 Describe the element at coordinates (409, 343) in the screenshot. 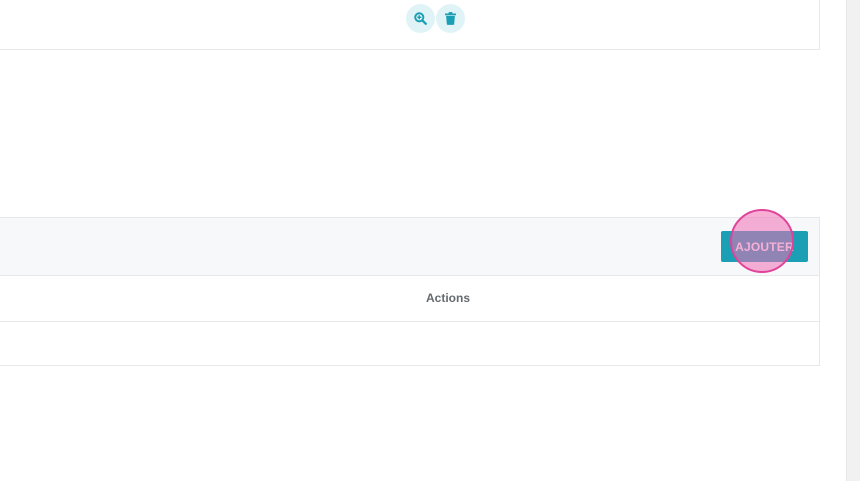

I see `table-row` at that location.